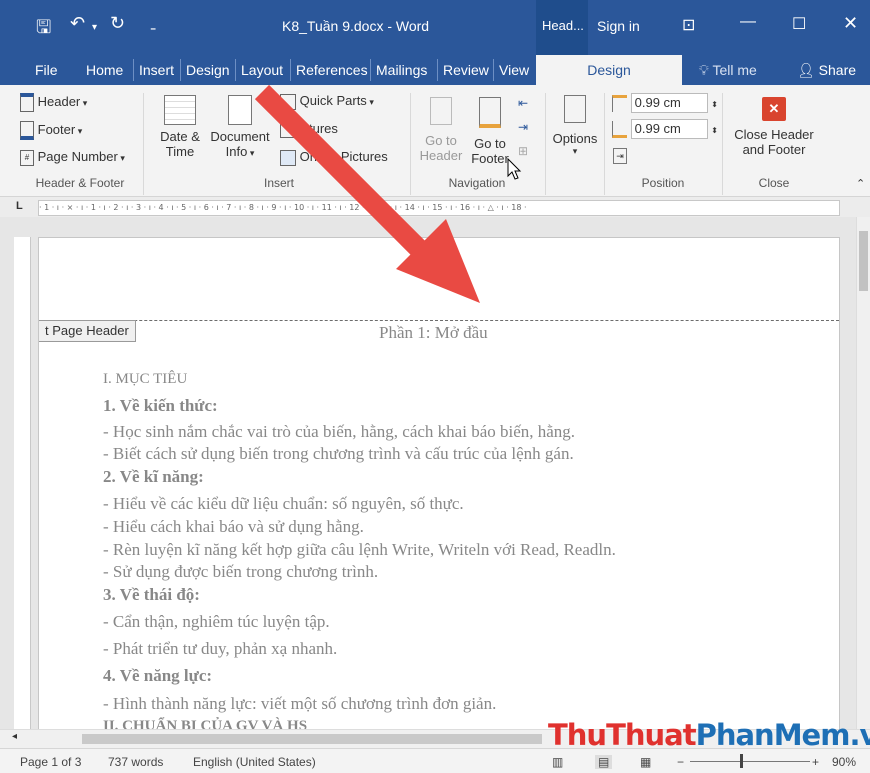  Describe the element at coordinates (750, 761) in the screenshot. I see `zoom-slider` at that location.